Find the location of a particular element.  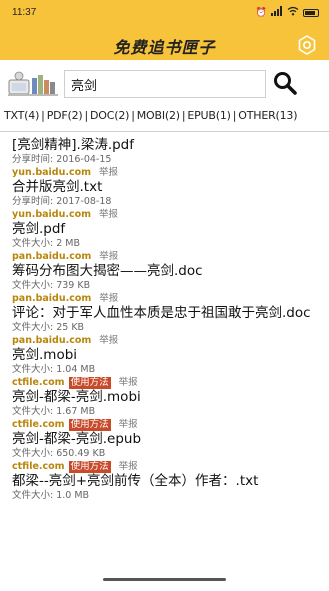

divider is located at coordinates (164, 131).